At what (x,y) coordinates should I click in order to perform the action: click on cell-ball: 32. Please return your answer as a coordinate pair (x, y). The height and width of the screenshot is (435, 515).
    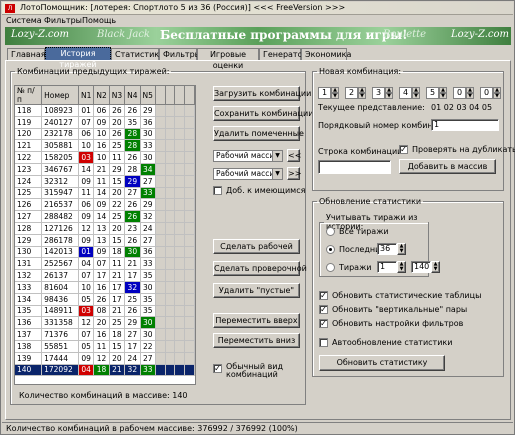
    Looking at the image, I should click on (132, 370).